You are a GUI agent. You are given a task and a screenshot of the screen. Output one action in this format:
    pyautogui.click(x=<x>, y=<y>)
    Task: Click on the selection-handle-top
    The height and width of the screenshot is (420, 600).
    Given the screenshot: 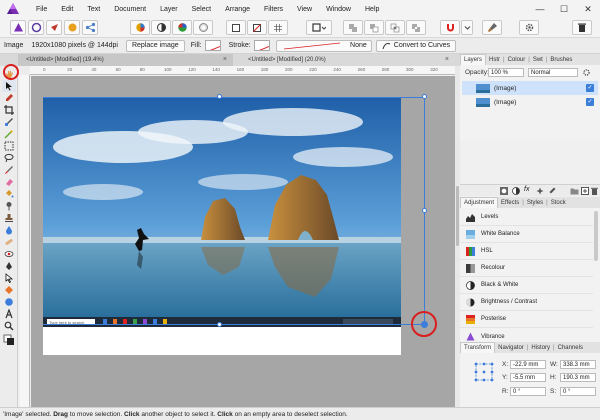 What is the action you would take?
    pyautogui.click(x=219, y=96)
    